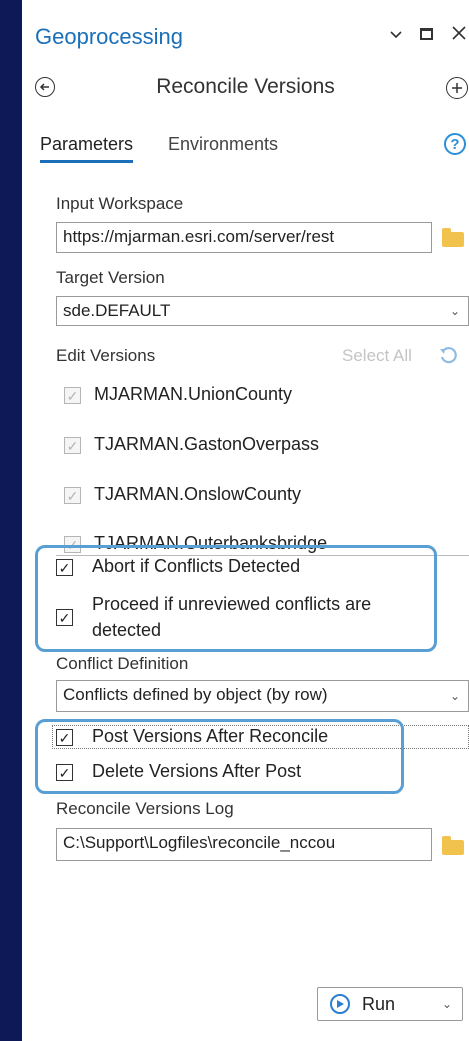 The height and width of the screenshot is (1041, 469). I want to click on tab-environments: Environments, so click(223, 144).